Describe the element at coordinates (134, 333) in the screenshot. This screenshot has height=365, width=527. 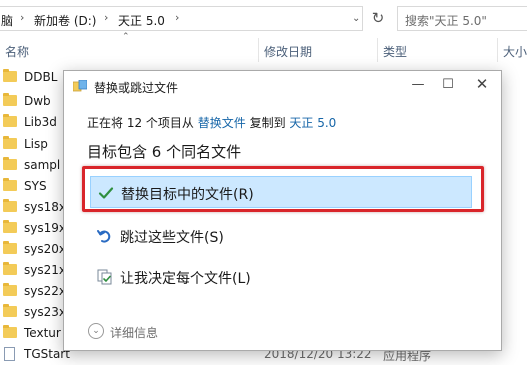
I see `details-label: 详细信息` at that location.